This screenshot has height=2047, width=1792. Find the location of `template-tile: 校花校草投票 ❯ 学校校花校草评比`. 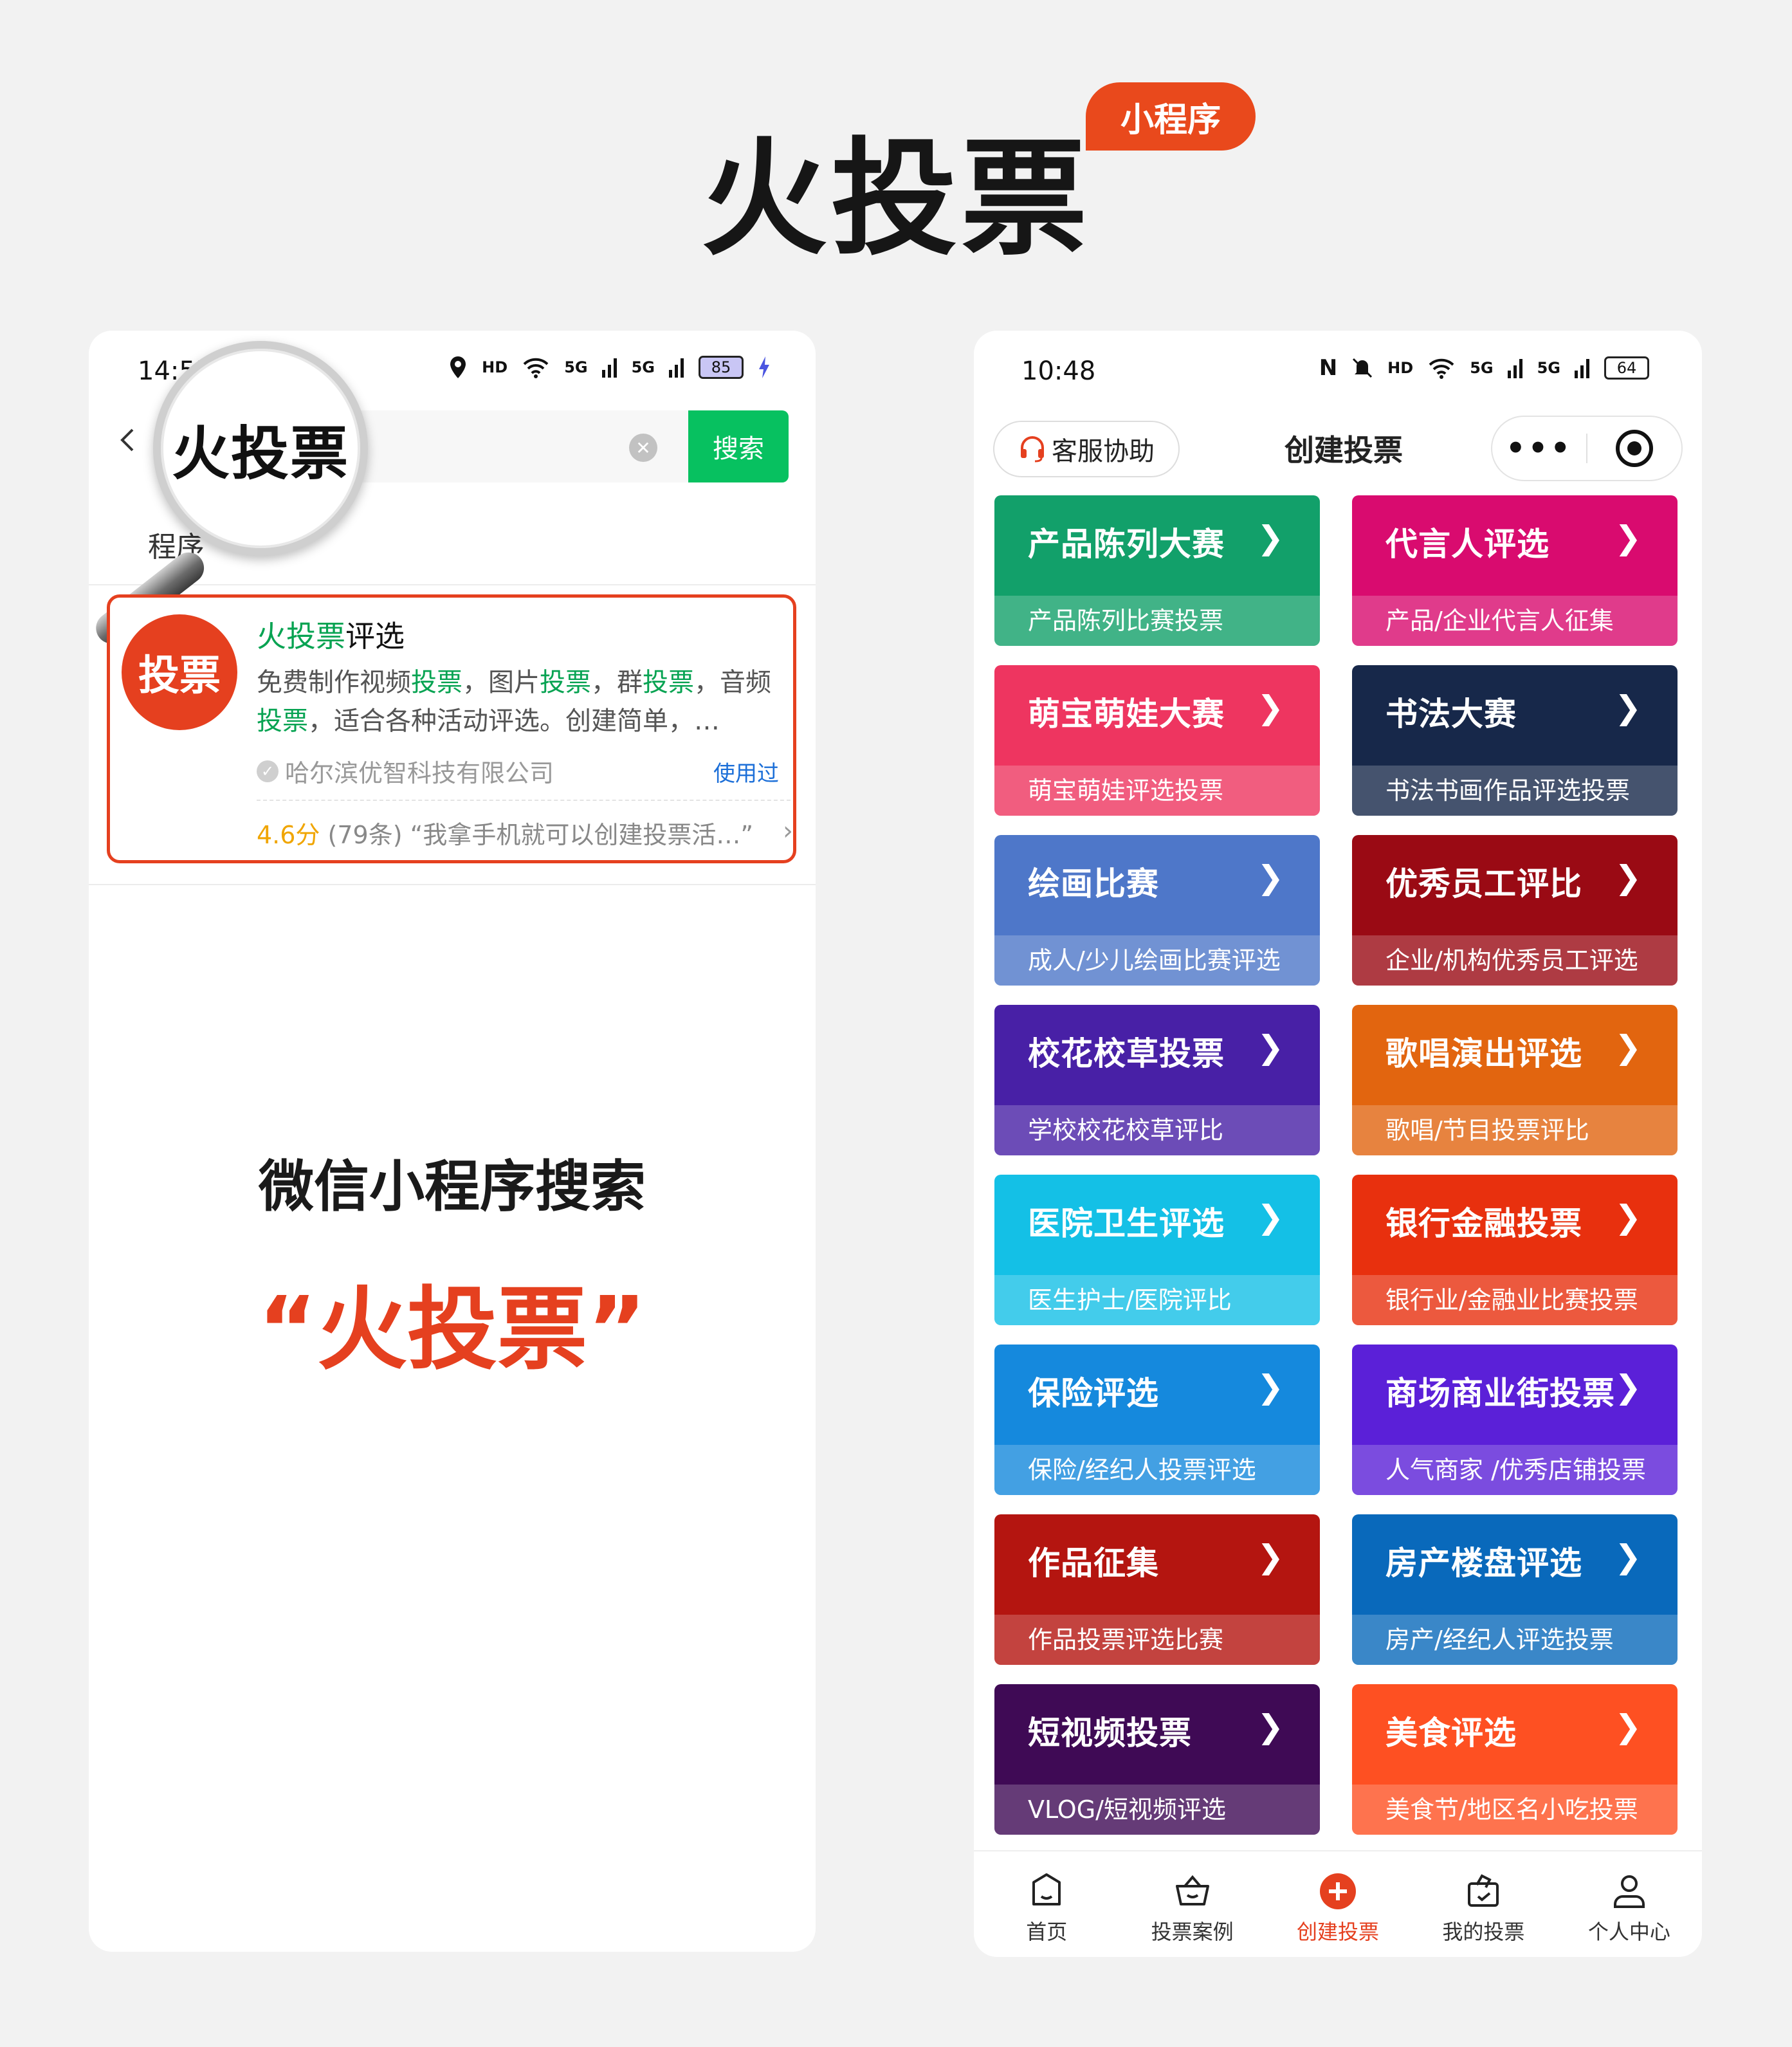

template-tile: 校花校草投票 ❯ 学校校花校草评比 is located at coordinates (1157, 1080).